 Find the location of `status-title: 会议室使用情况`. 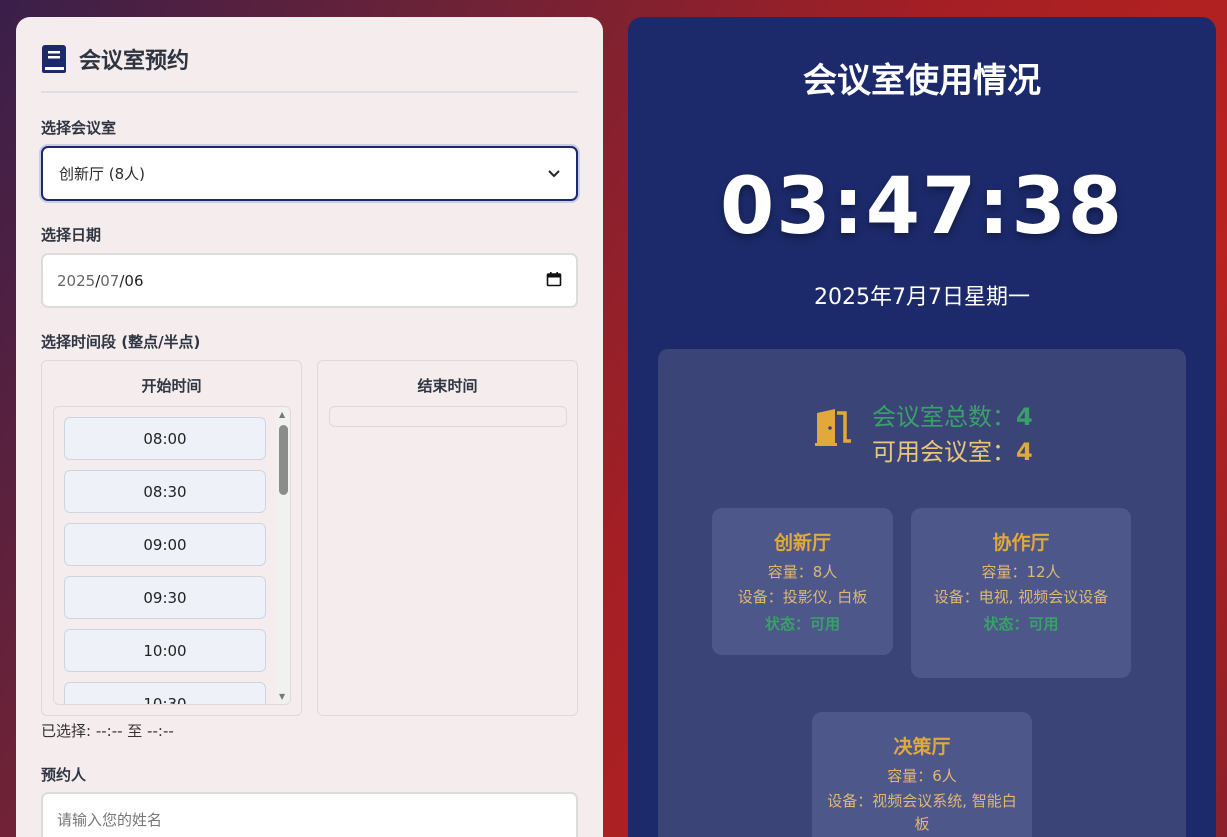

status-title: 会议室使用情况 is located at coordinates (922, 81).